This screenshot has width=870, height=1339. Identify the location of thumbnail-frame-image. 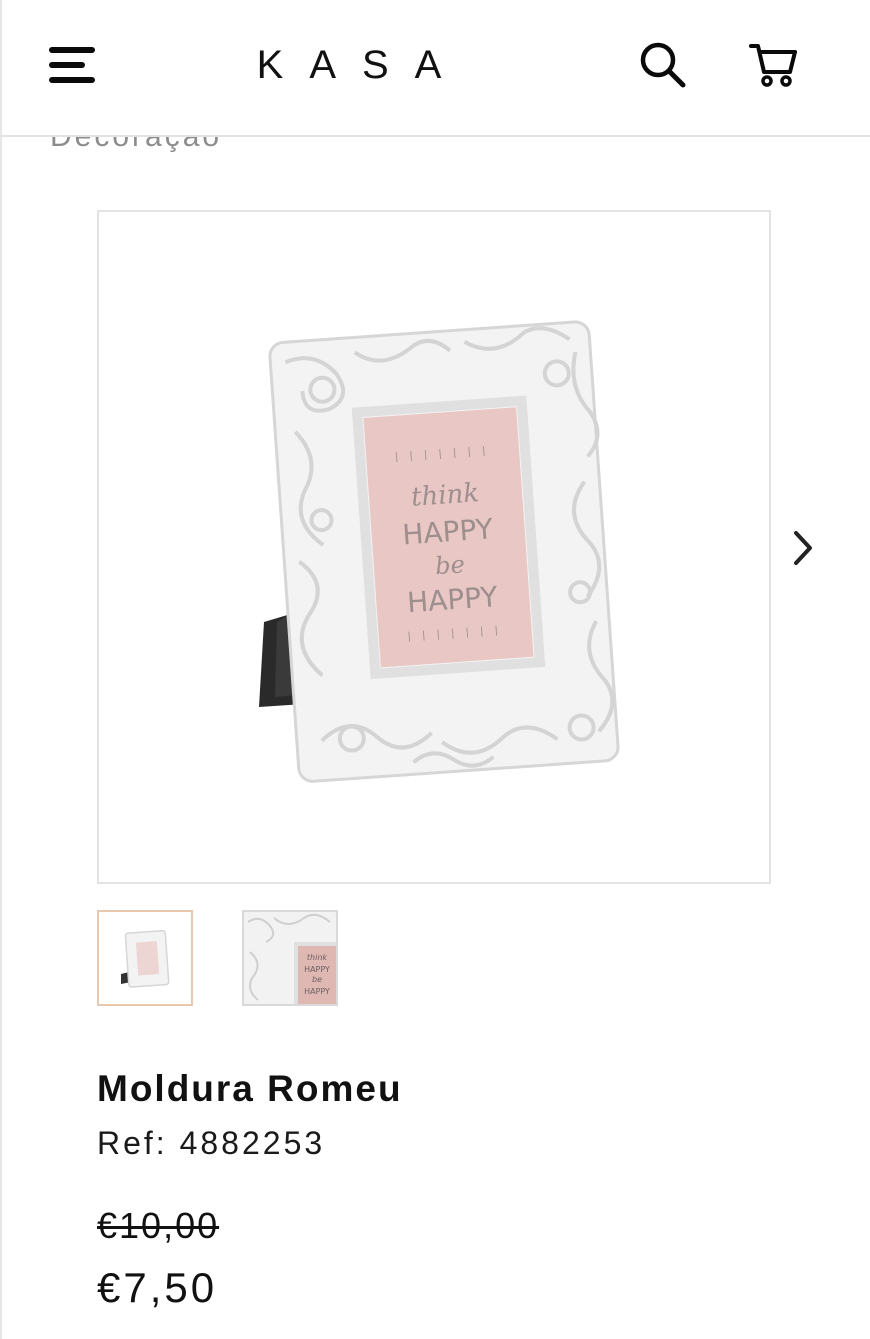
(145, 958).